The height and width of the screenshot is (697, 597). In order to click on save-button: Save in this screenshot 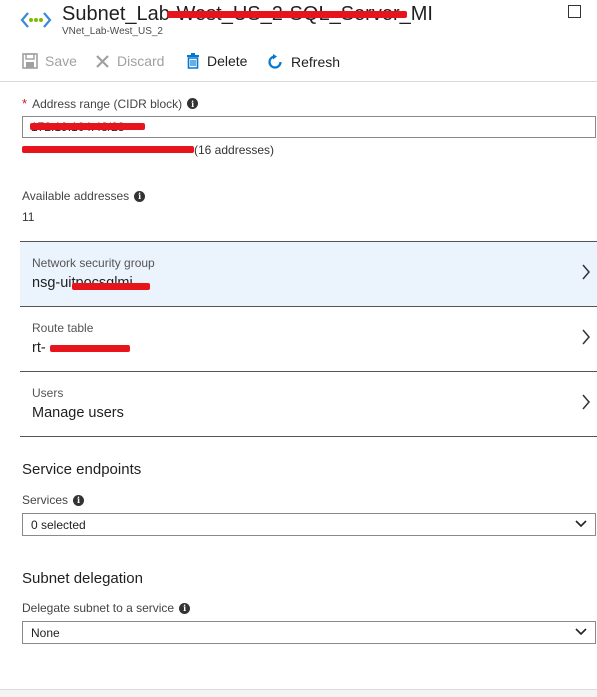, I will do `click(49, 61)`.